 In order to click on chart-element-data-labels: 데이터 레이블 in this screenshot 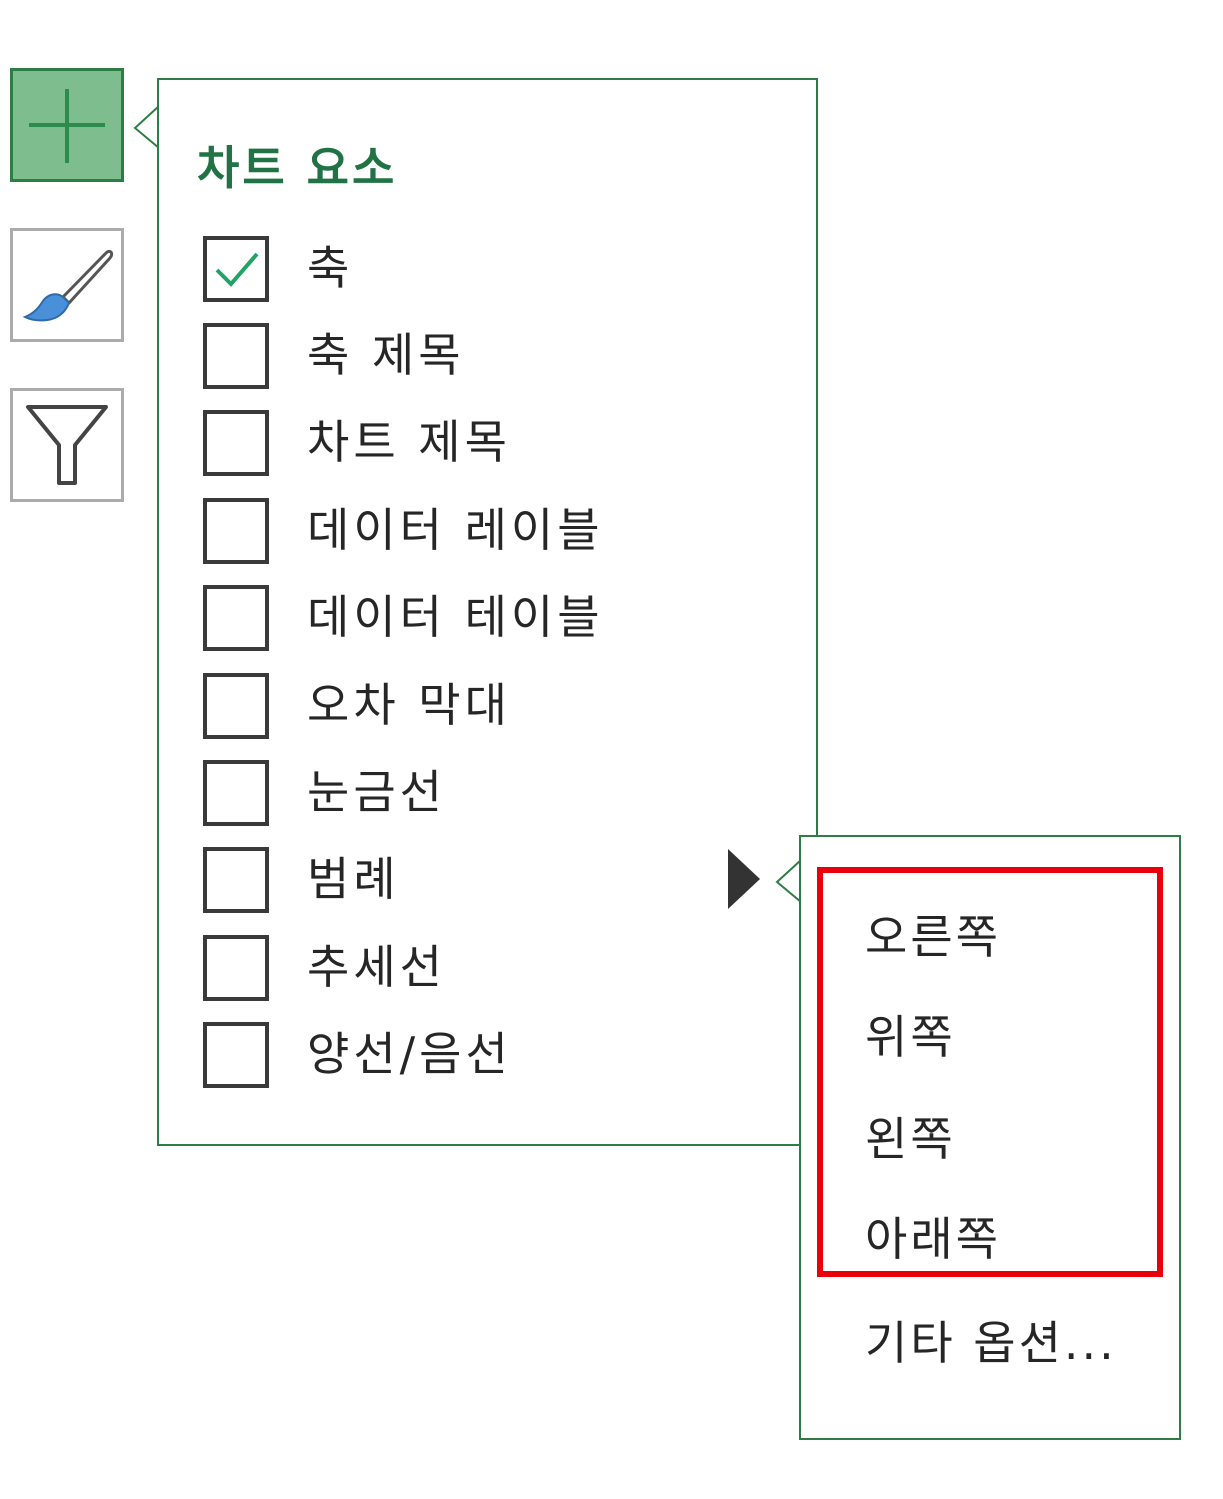, I will do `click(463, 531)`.